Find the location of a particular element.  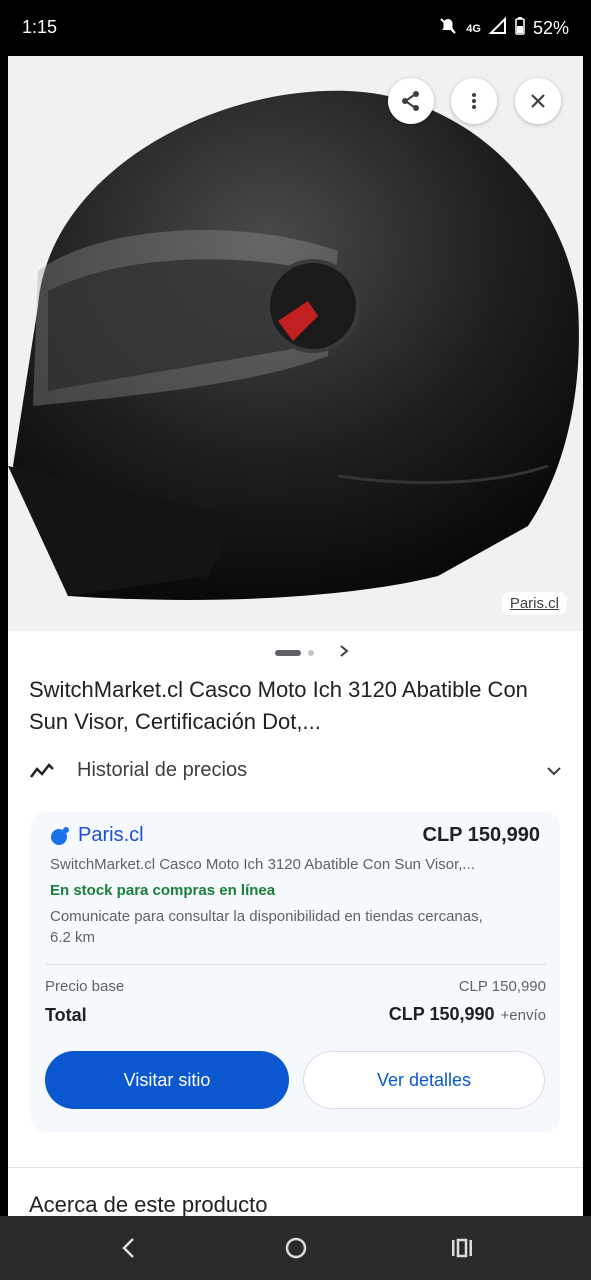

total-value-row: CLP 150,990 +envío is located at coordinates (467, 1014).